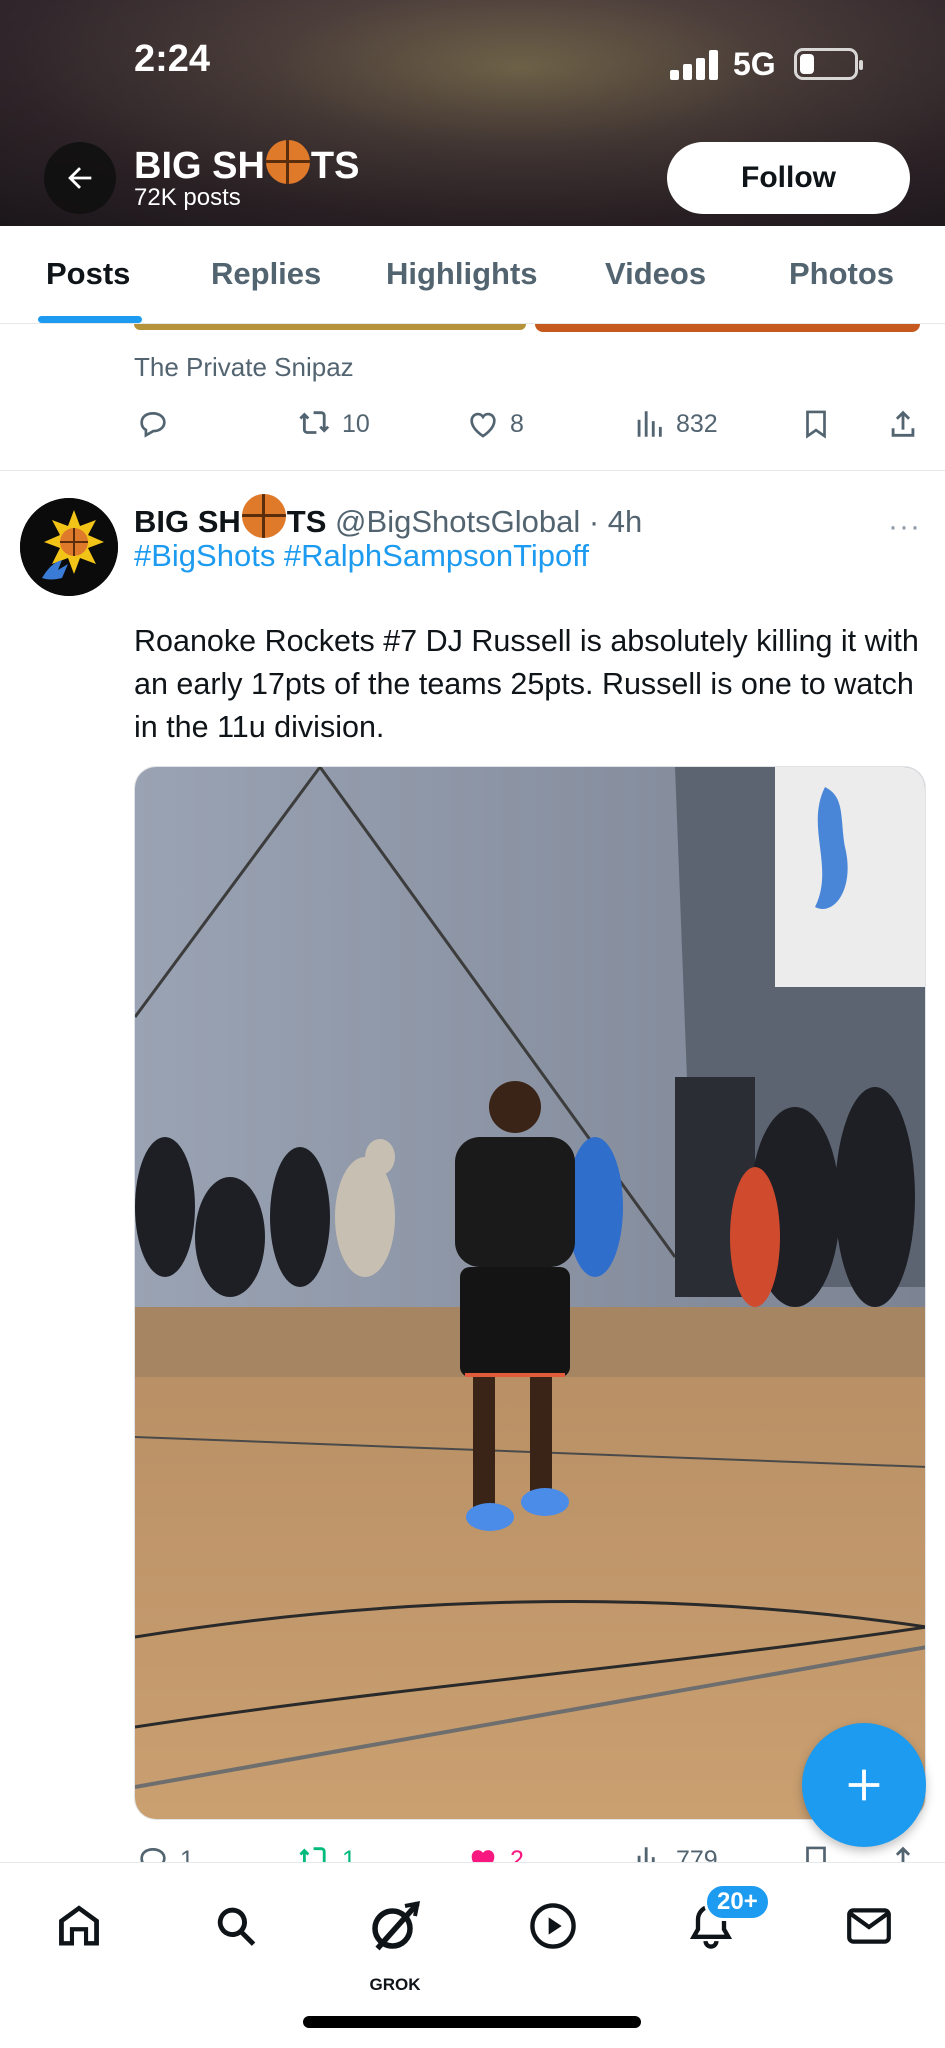 The height and width of the screenshot is (2048, 945). What do you see at coordinates (697, 423) in the screenshot?
I see `views-count: 832` at bounding box center [697, 423].